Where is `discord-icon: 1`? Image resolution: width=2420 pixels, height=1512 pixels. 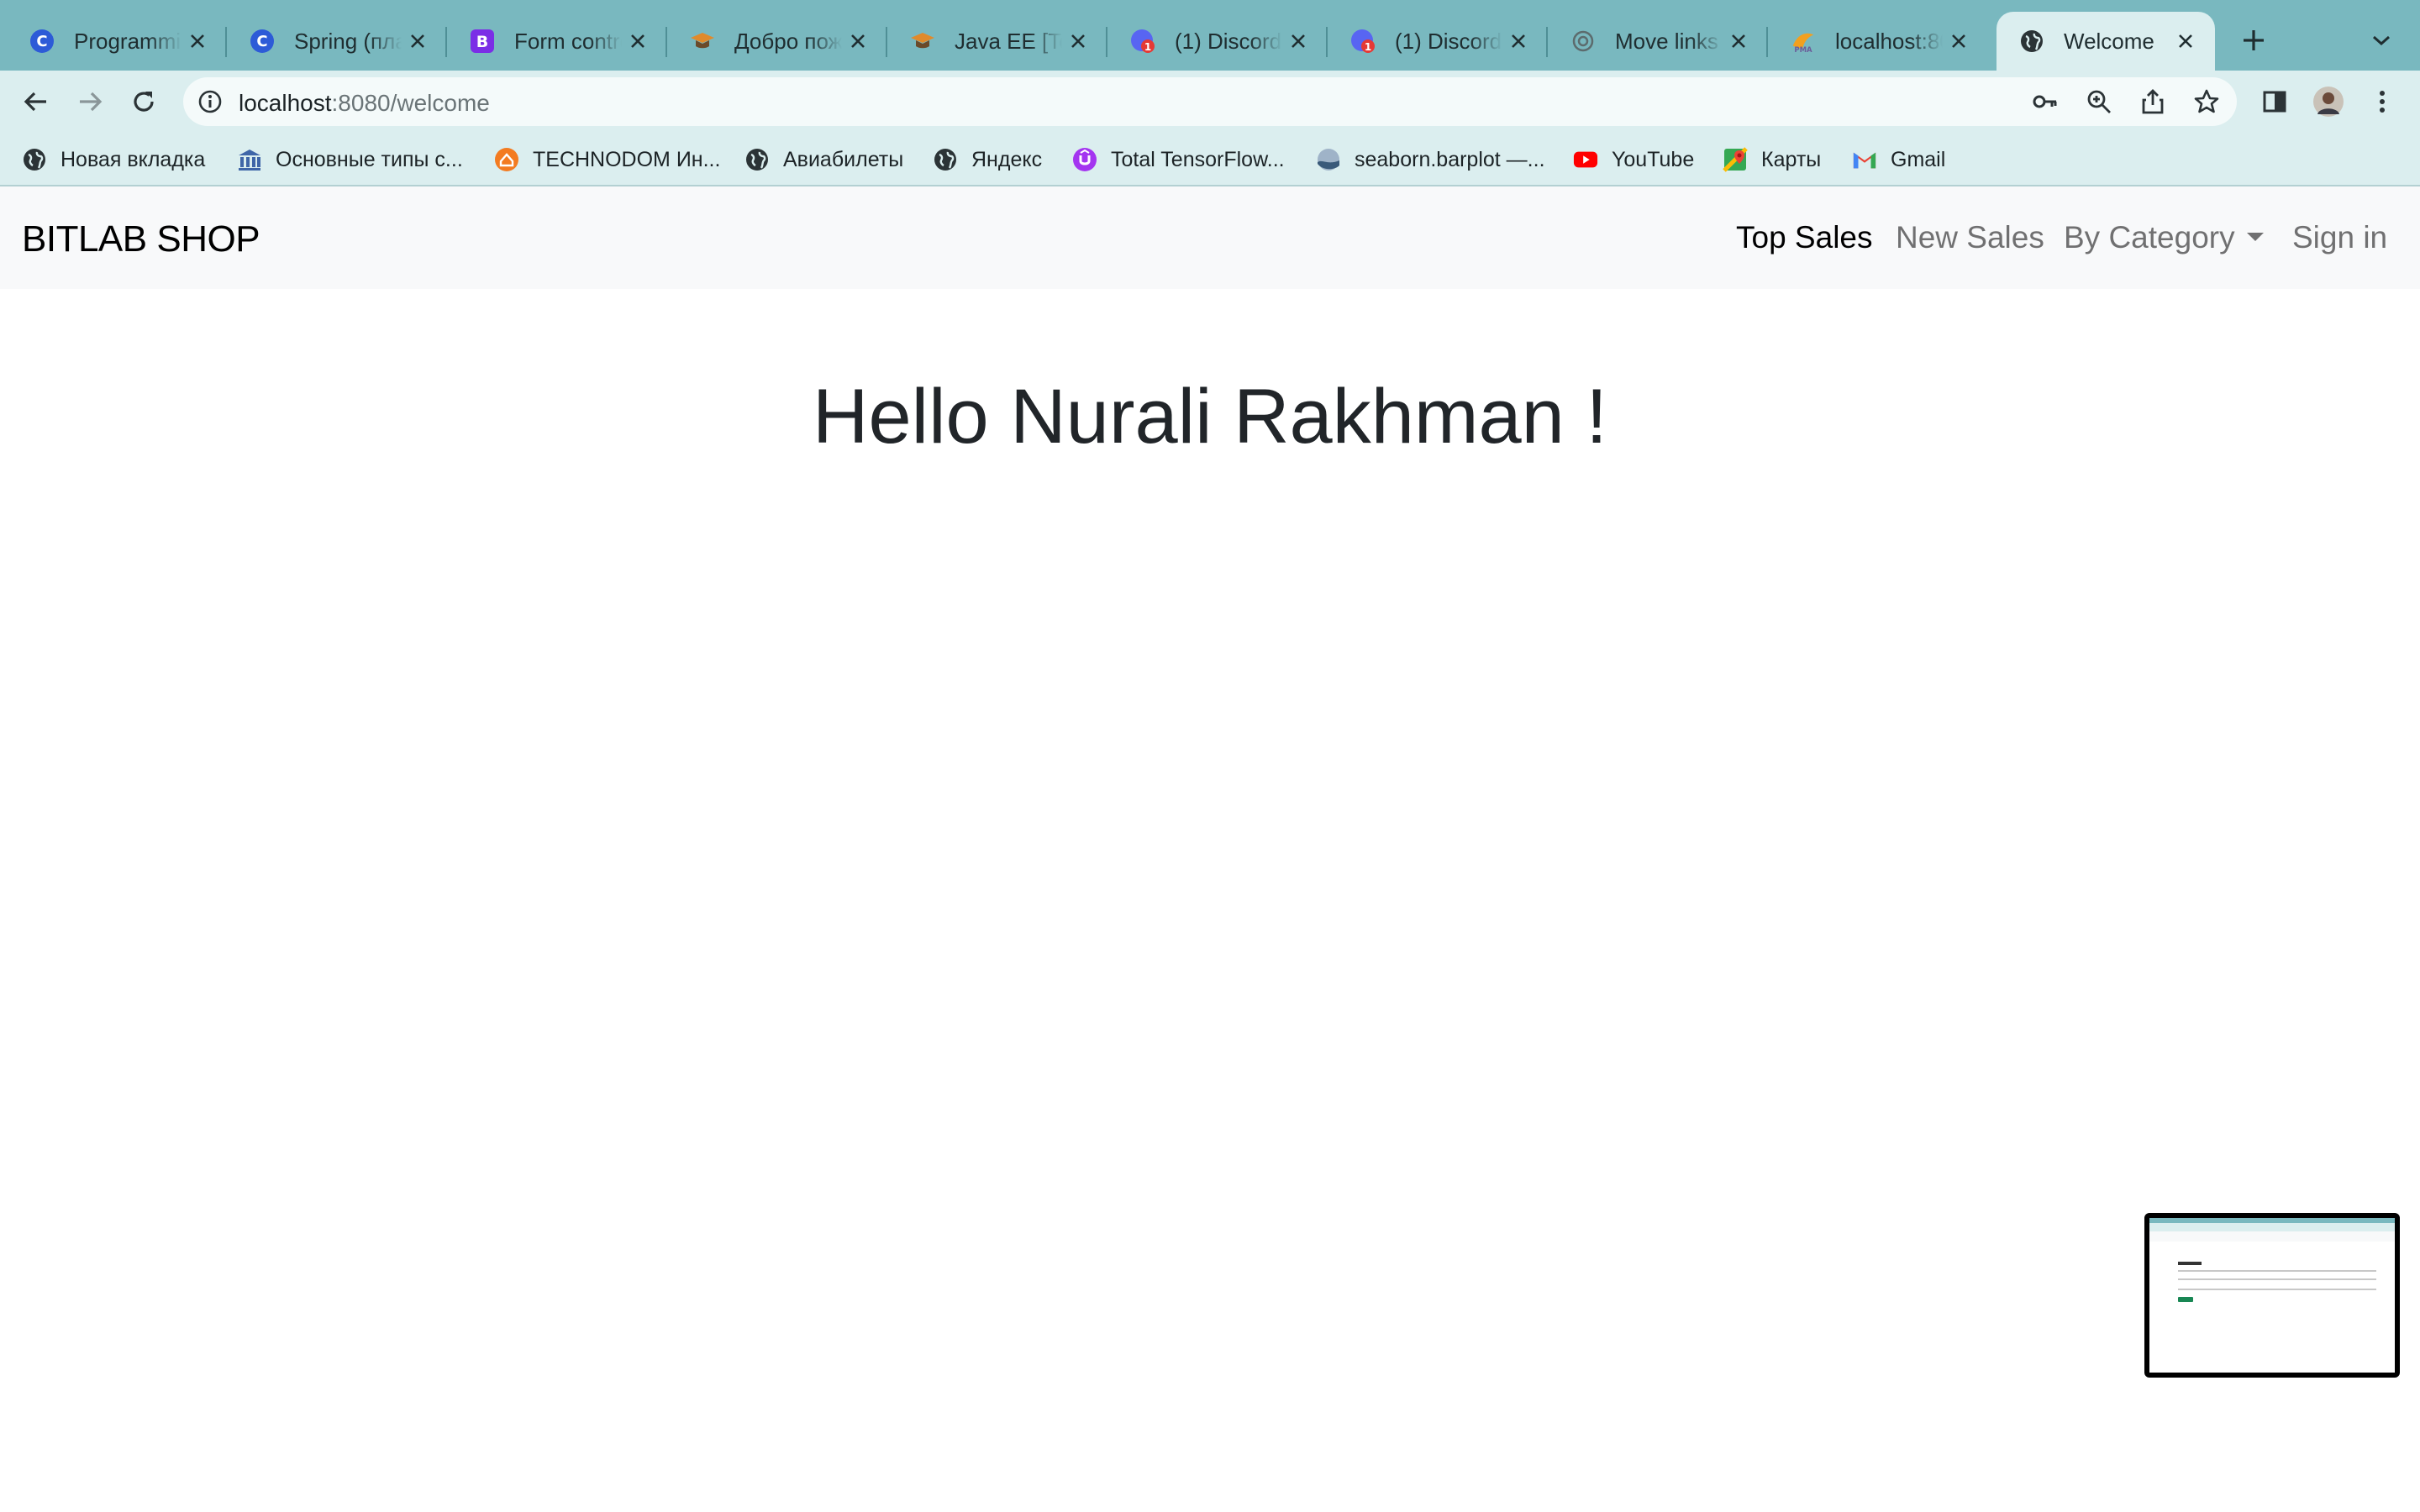
discord-icon: 1 is located at coordinates (1142, 41).